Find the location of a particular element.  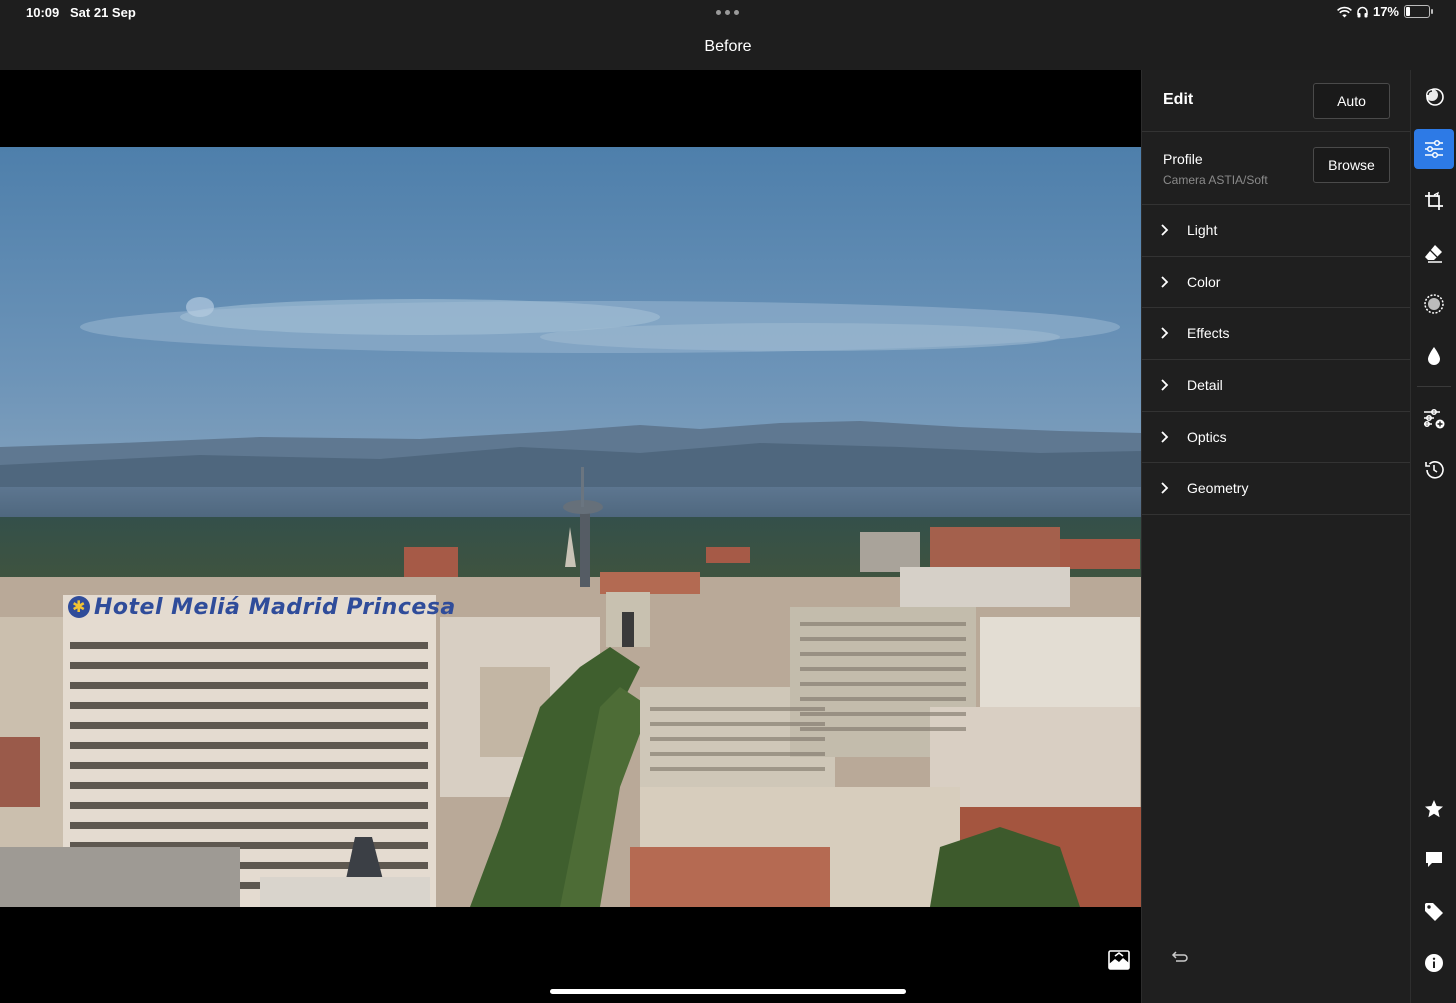

tool-blur is located at coordinates (1434, 356).